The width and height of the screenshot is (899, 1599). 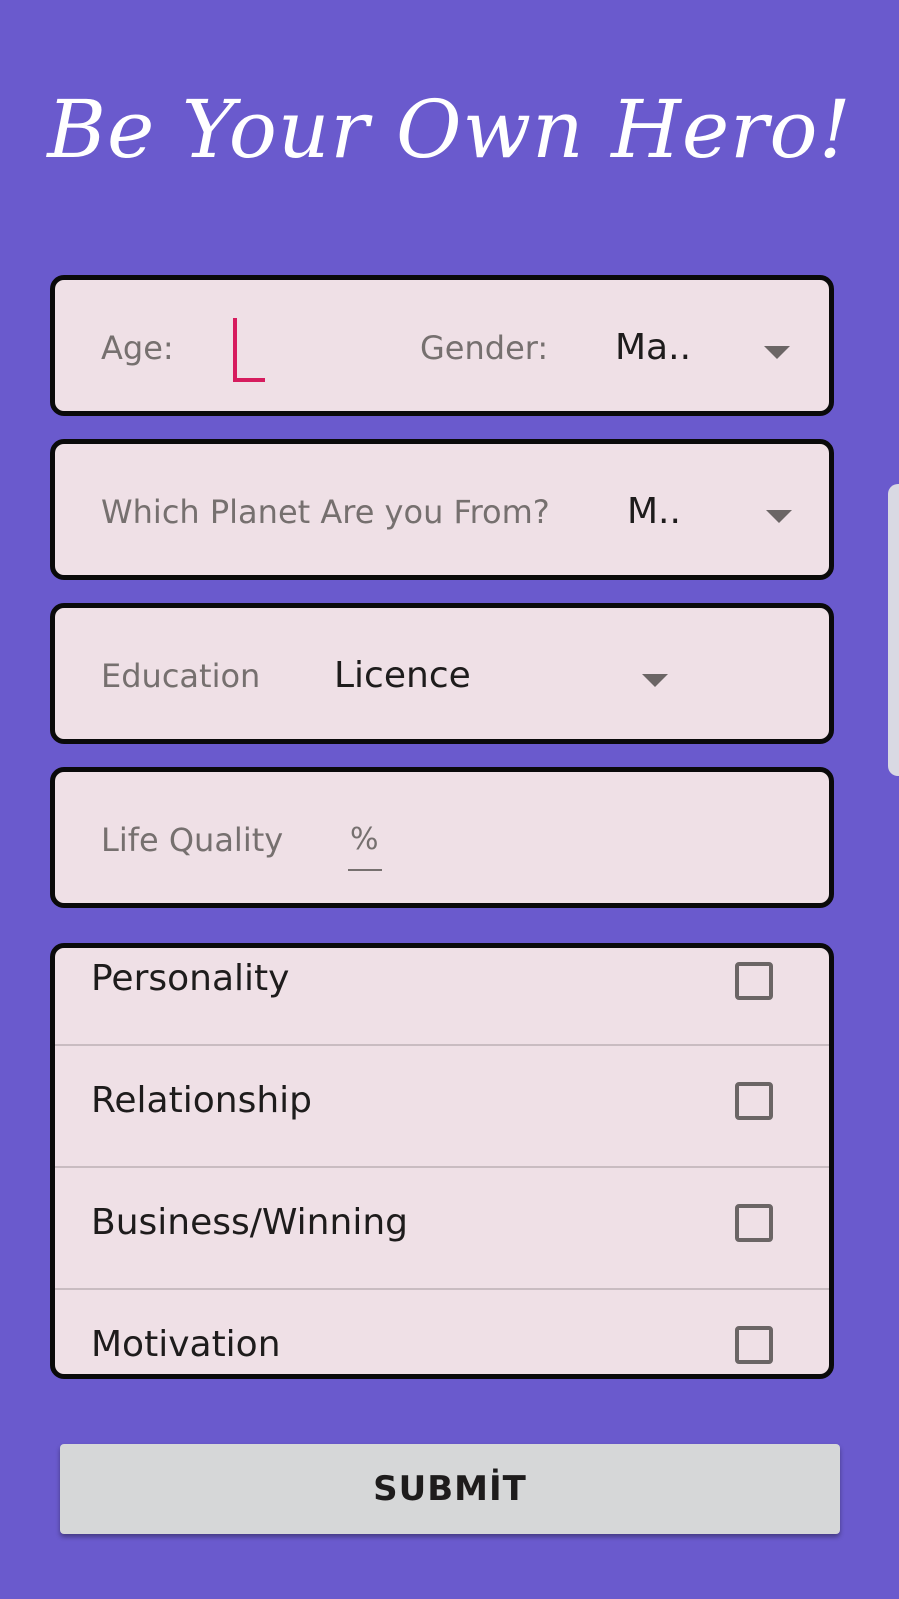 I want to click on planet-card: Which Planet Are you From? M.., so click(x=442, y=509).